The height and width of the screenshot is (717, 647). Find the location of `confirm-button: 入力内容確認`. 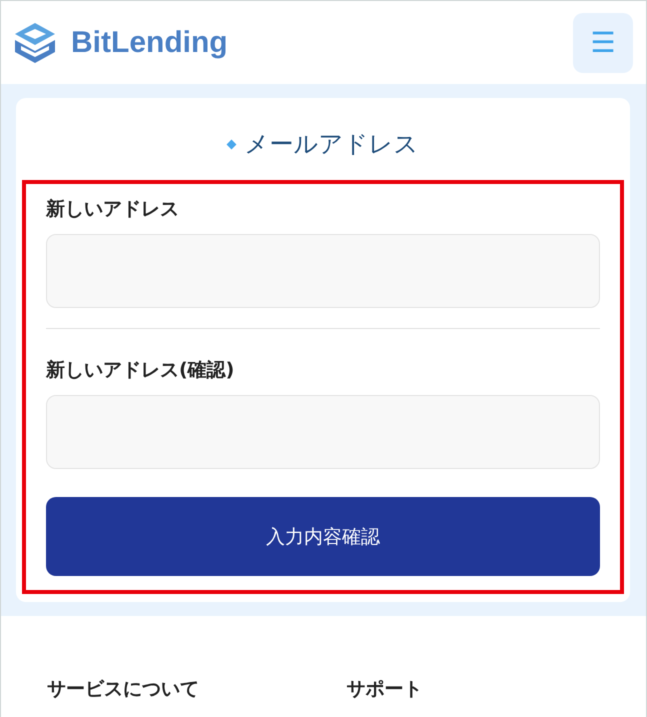

confirm-button: 入力内容確認 is located at coordinates (323, 536).